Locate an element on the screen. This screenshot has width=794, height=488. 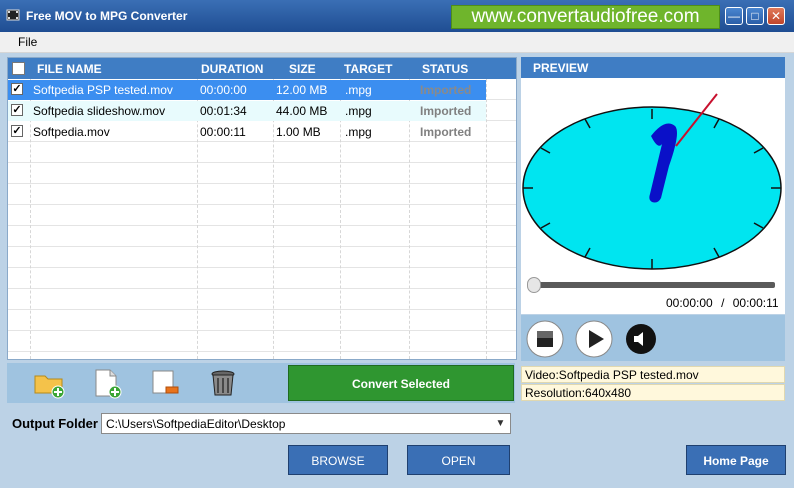
column-duration: DURATION is located at coordinates (232, 69).